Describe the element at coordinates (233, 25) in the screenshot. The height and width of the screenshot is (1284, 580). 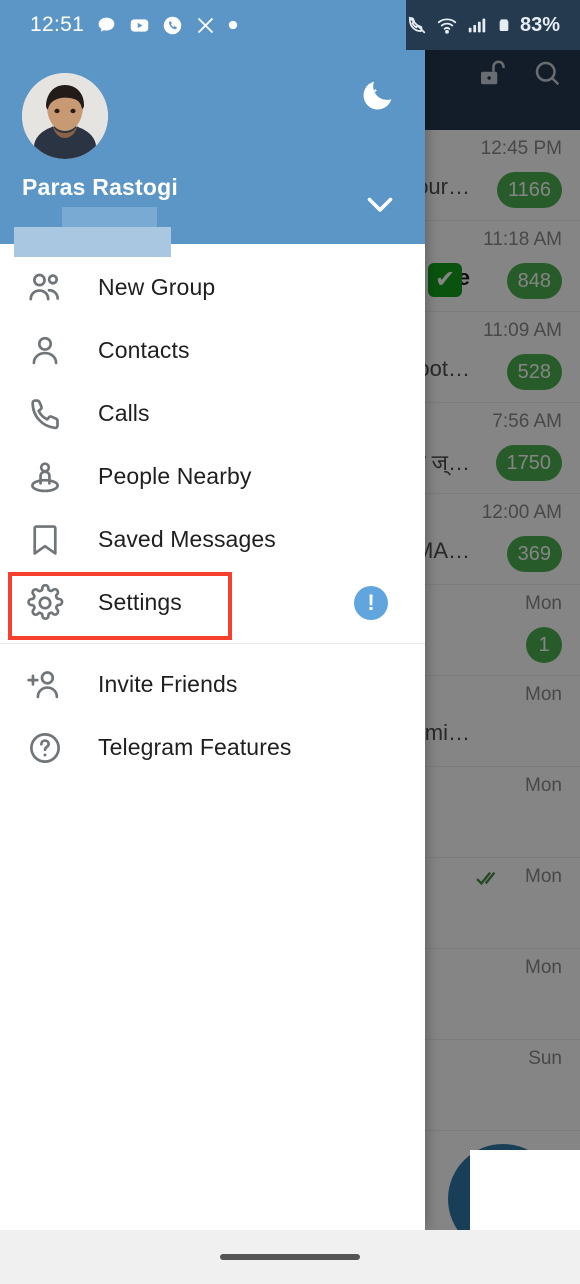
I see `dot-icon` at that location.